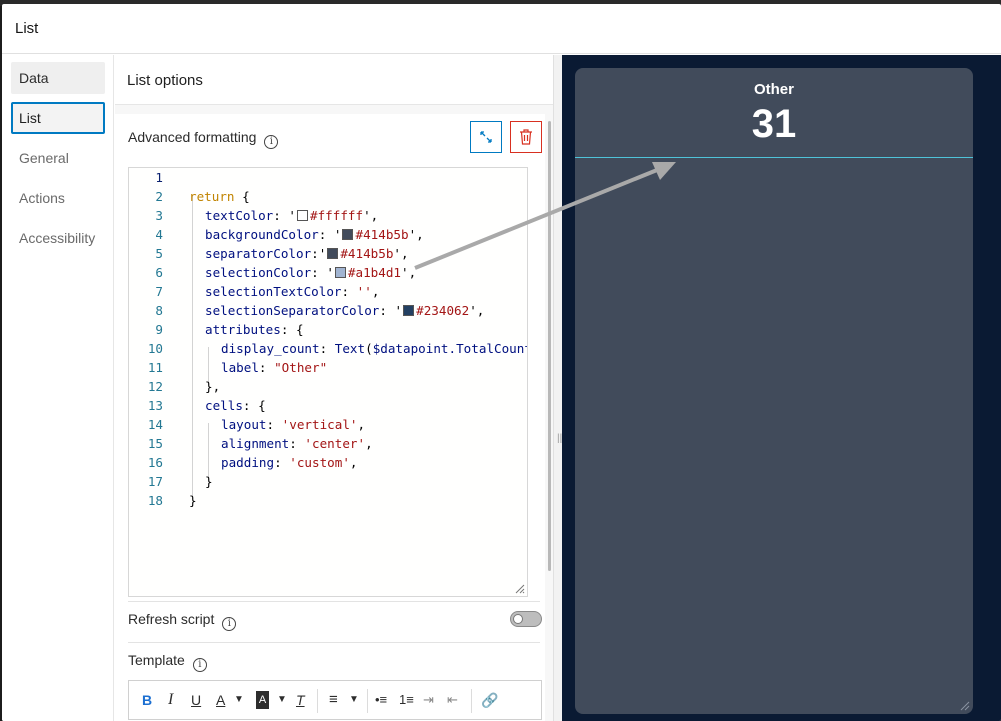  What do you see at coordinates (274, 367) in the screenshot?
I see `code-text: label: "Other"` at bounding box center [274, 367].